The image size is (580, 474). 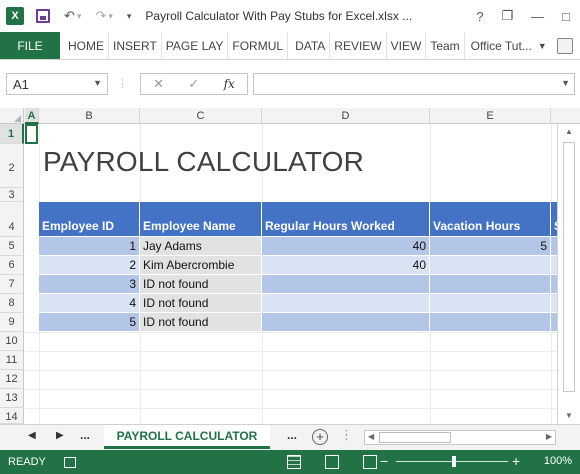 What do you see at coordinates (479, 16) in the screenshot?
I see `help-icon: ?` at bounding box center [479, 16].